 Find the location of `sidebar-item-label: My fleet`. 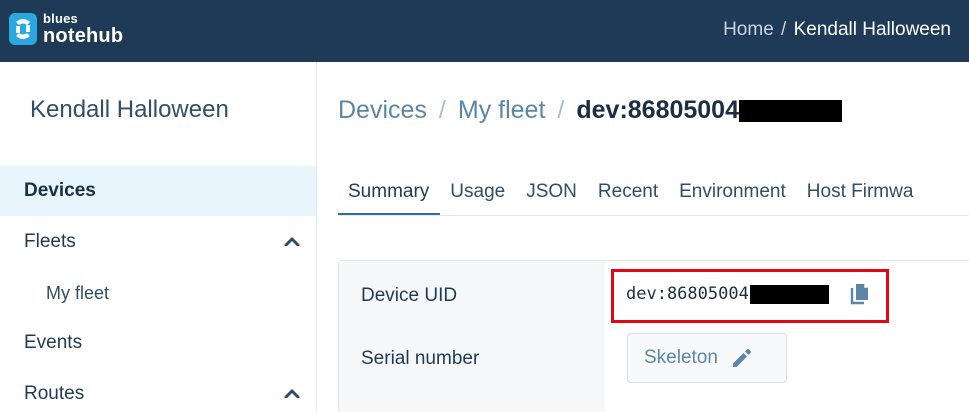

sidebar-item-label: My fleet is located at coordinates (78, 292).